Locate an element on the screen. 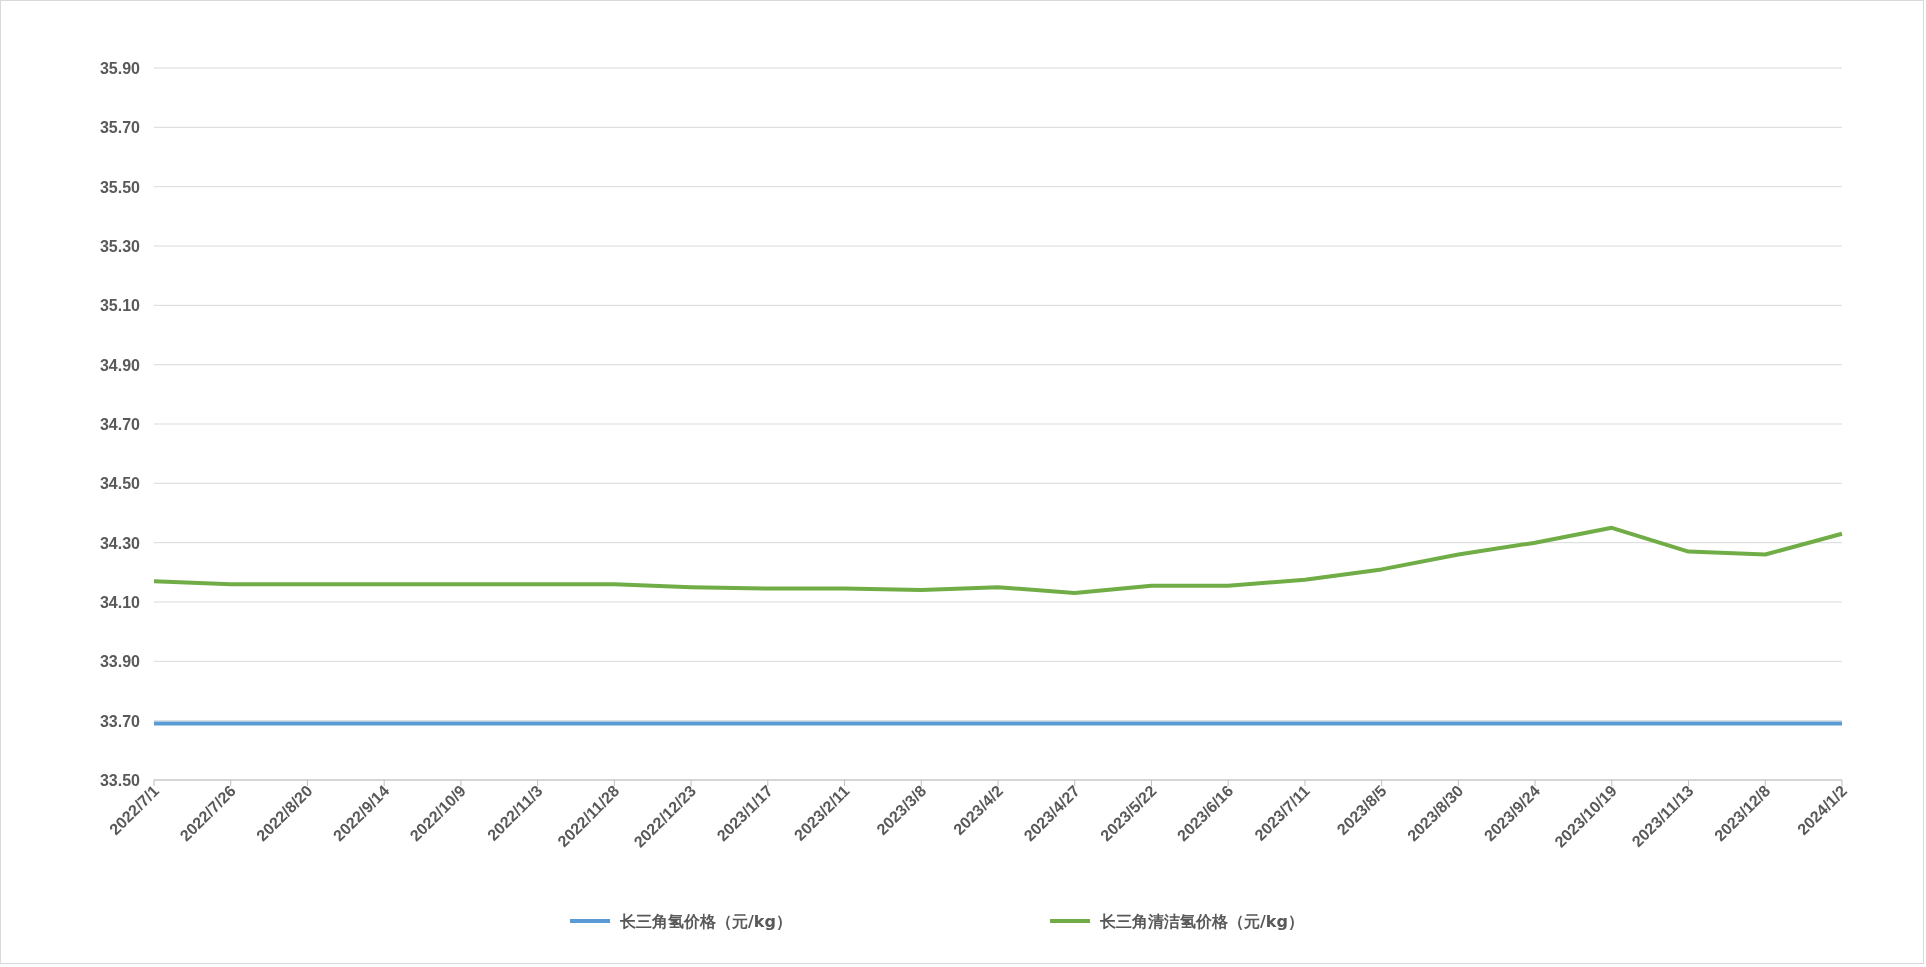 This screenshot has height=967, width=1926. legend-label: 长三角清洁氢价格（元/kg） is located at coordinates (1202, 921).